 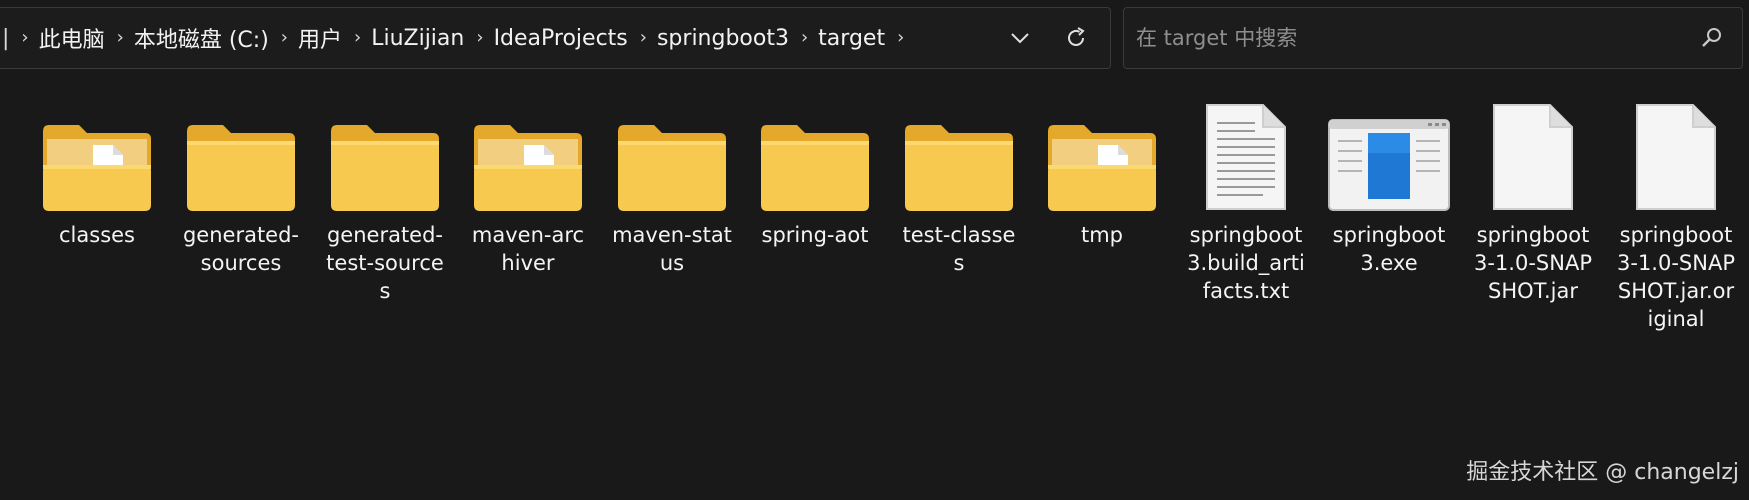 I want to click on refresh-icon, so click(x=1076, y=36).